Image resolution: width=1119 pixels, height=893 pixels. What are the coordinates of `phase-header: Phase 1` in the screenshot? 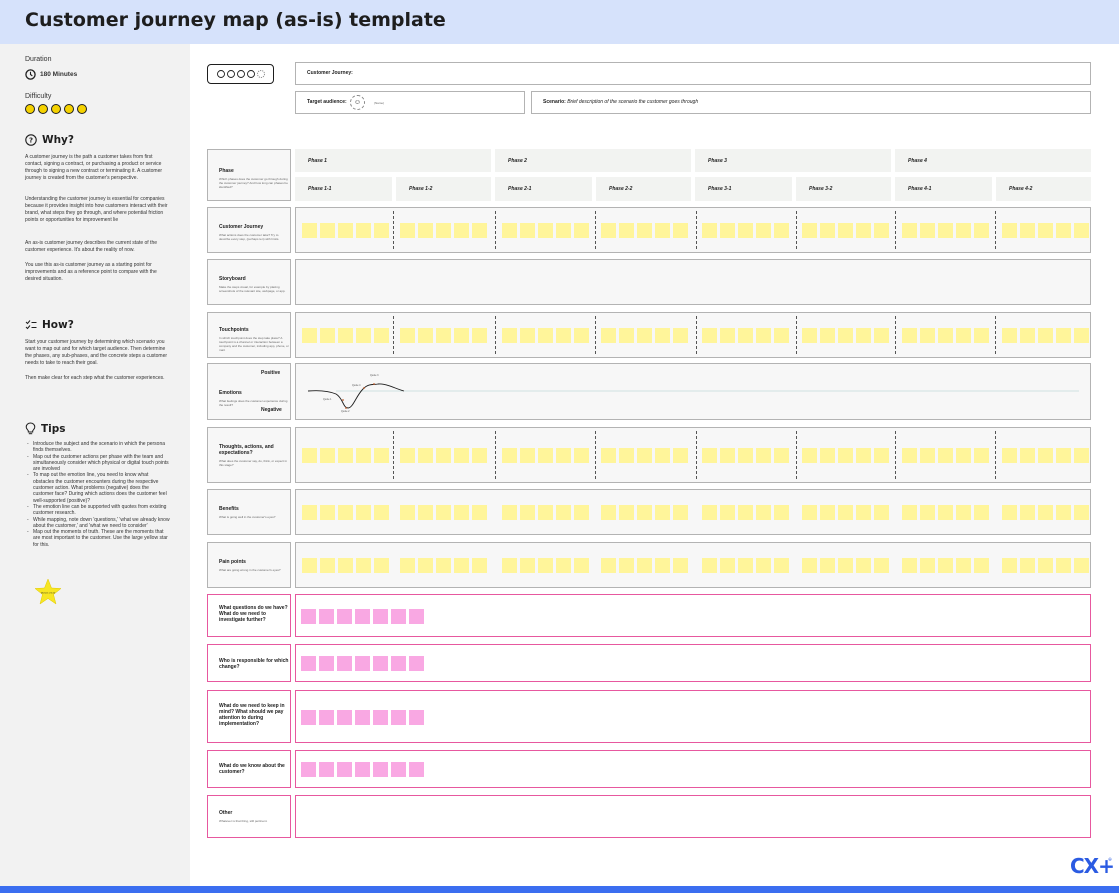 It's located at (393, 160).